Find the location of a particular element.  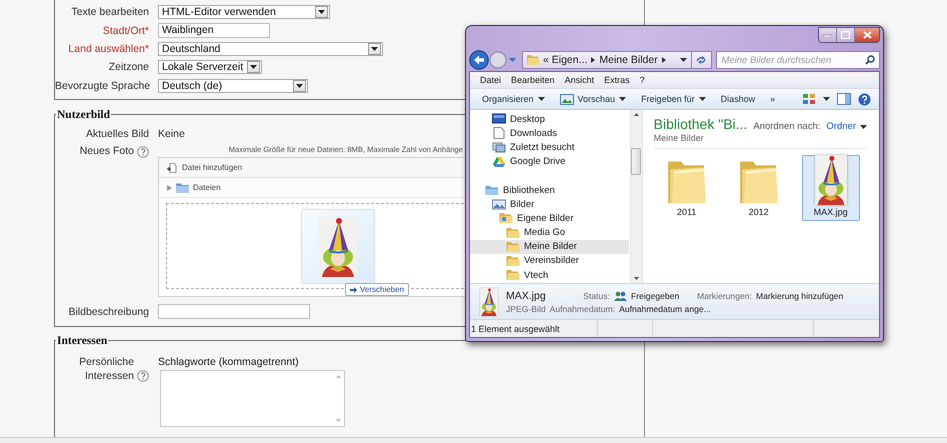

menu-item: ? is located at coordinates (642, 80).